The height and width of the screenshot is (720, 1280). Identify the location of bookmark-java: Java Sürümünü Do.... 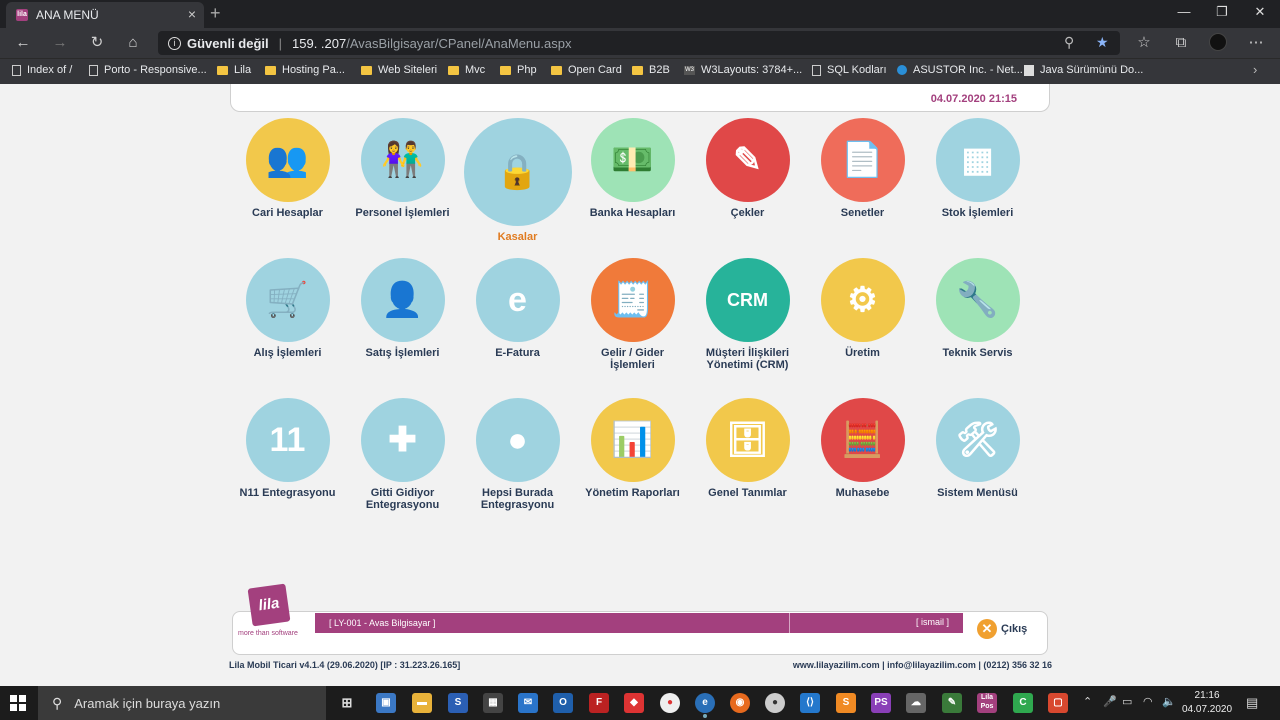
(1083, 70).